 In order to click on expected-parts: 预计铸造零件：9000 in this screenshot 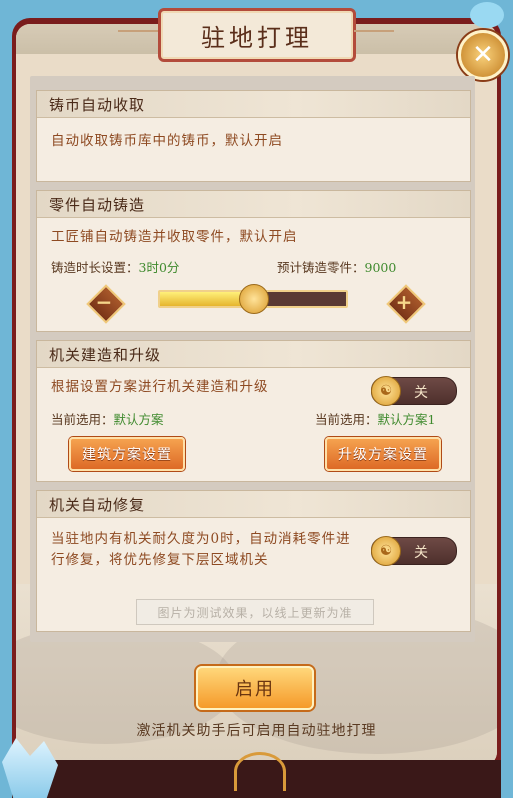, I will do `click(336, 266)`.